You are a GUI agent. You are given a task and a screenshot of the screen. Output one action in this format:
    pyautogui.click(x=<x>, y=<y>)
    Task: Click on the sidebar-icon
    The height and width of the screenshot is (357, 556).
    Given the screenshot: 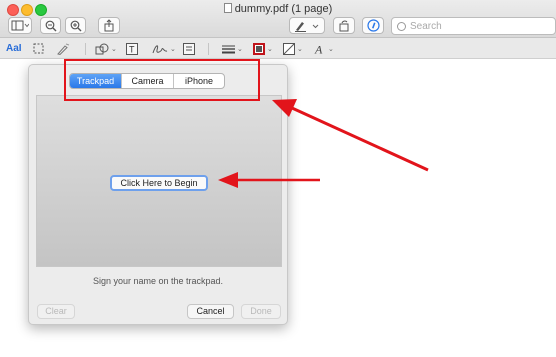 What is the action you would take?
    pyautogui.click(x=20, y=25)
    